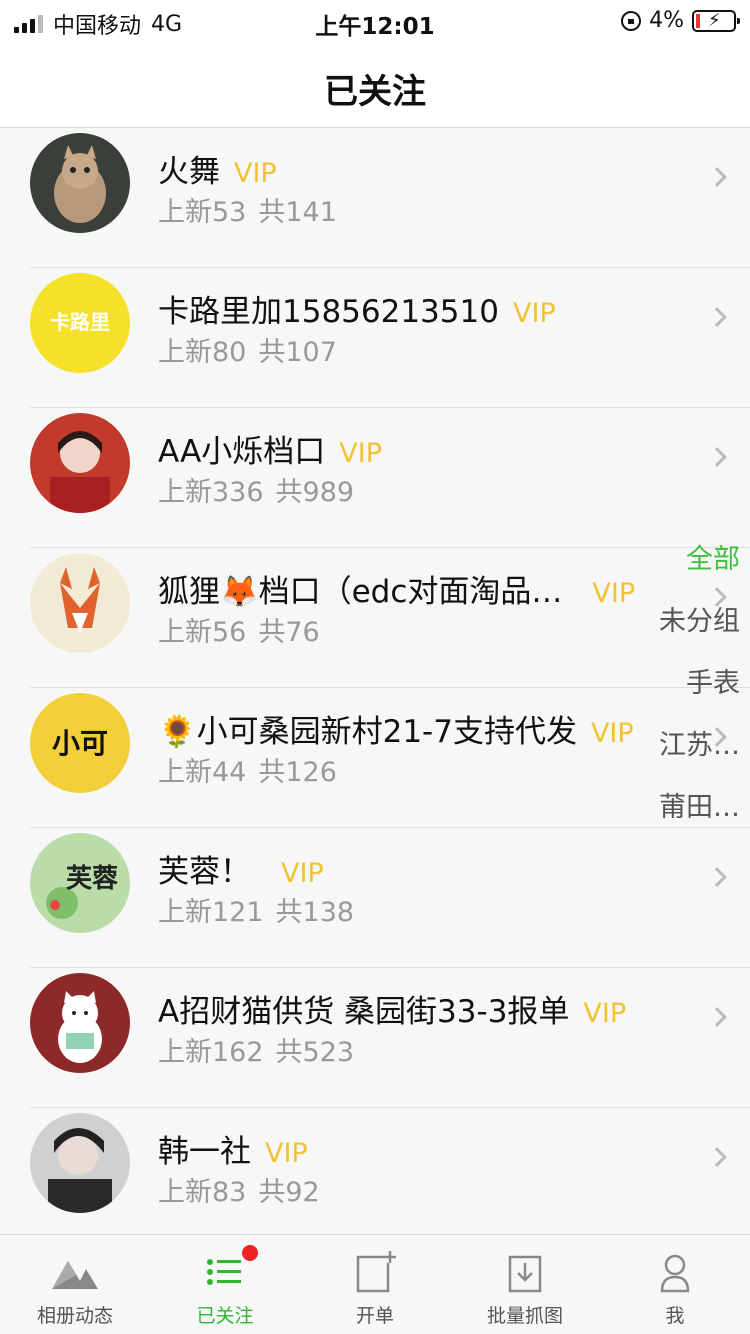 The image size is (750, 1334). Describe the element at coordinates (202, 352) in the screenshot. I see `new-count: 上新80` at that location.